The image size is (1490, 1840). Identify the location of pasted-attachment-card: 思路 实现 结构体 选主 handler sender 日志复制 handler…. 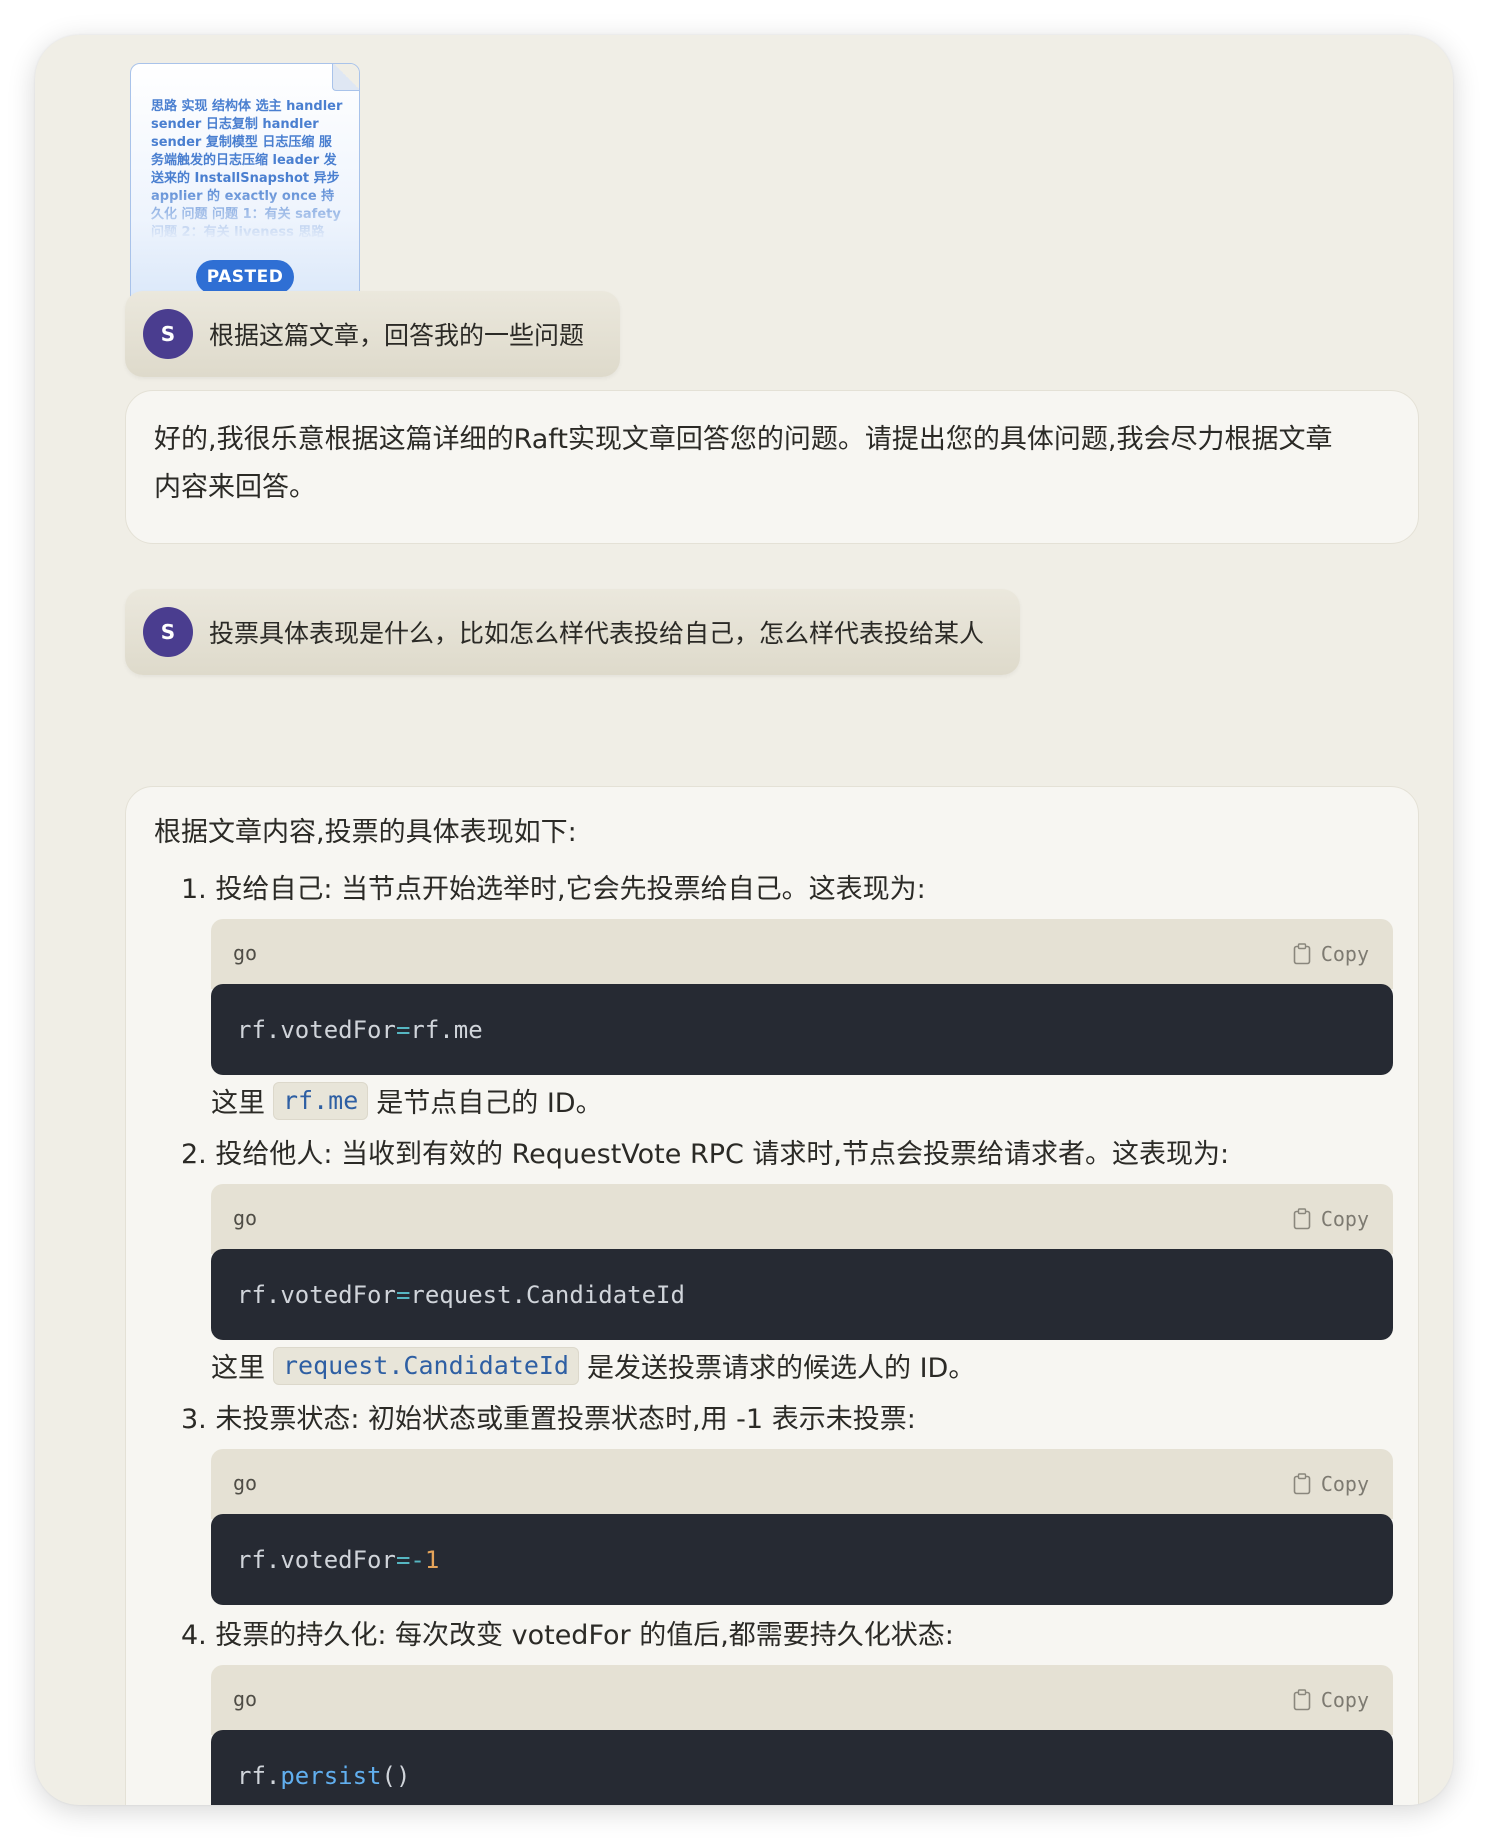
(245, 192).